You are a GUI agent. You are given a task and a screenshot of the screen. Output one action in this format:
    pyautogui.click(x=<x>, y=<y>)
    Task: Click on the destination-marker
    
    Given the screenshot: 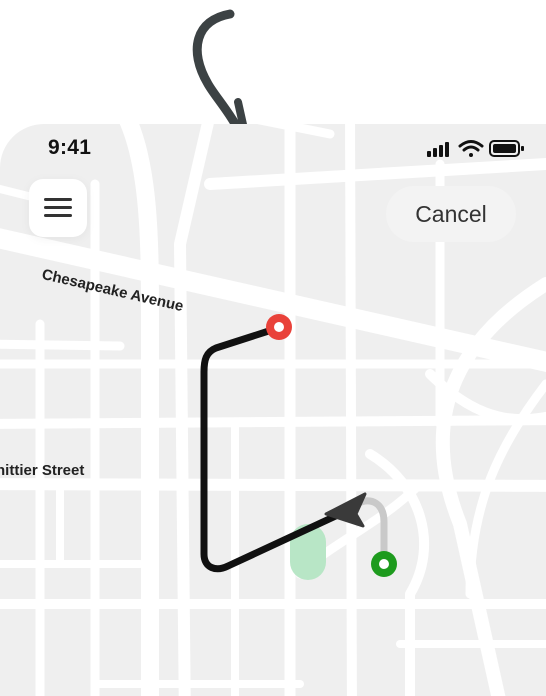 What is the action you would take?
    pyautogui.click(x=279, y=327)
    